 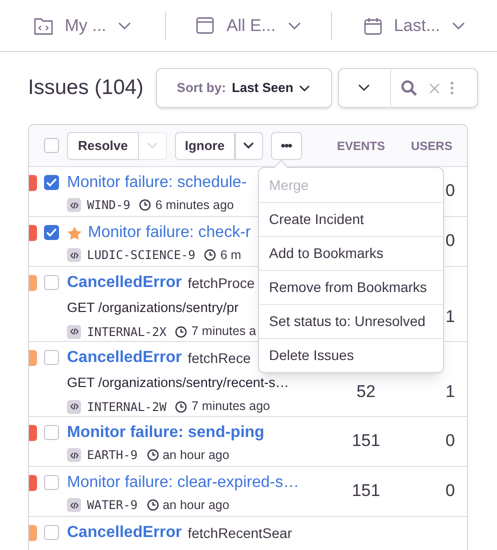 What do you see at coordinates (157, 183) in the screenshot?
I see `issue-title: Monitor failure: schedule-` at bounding box center [157, 183].